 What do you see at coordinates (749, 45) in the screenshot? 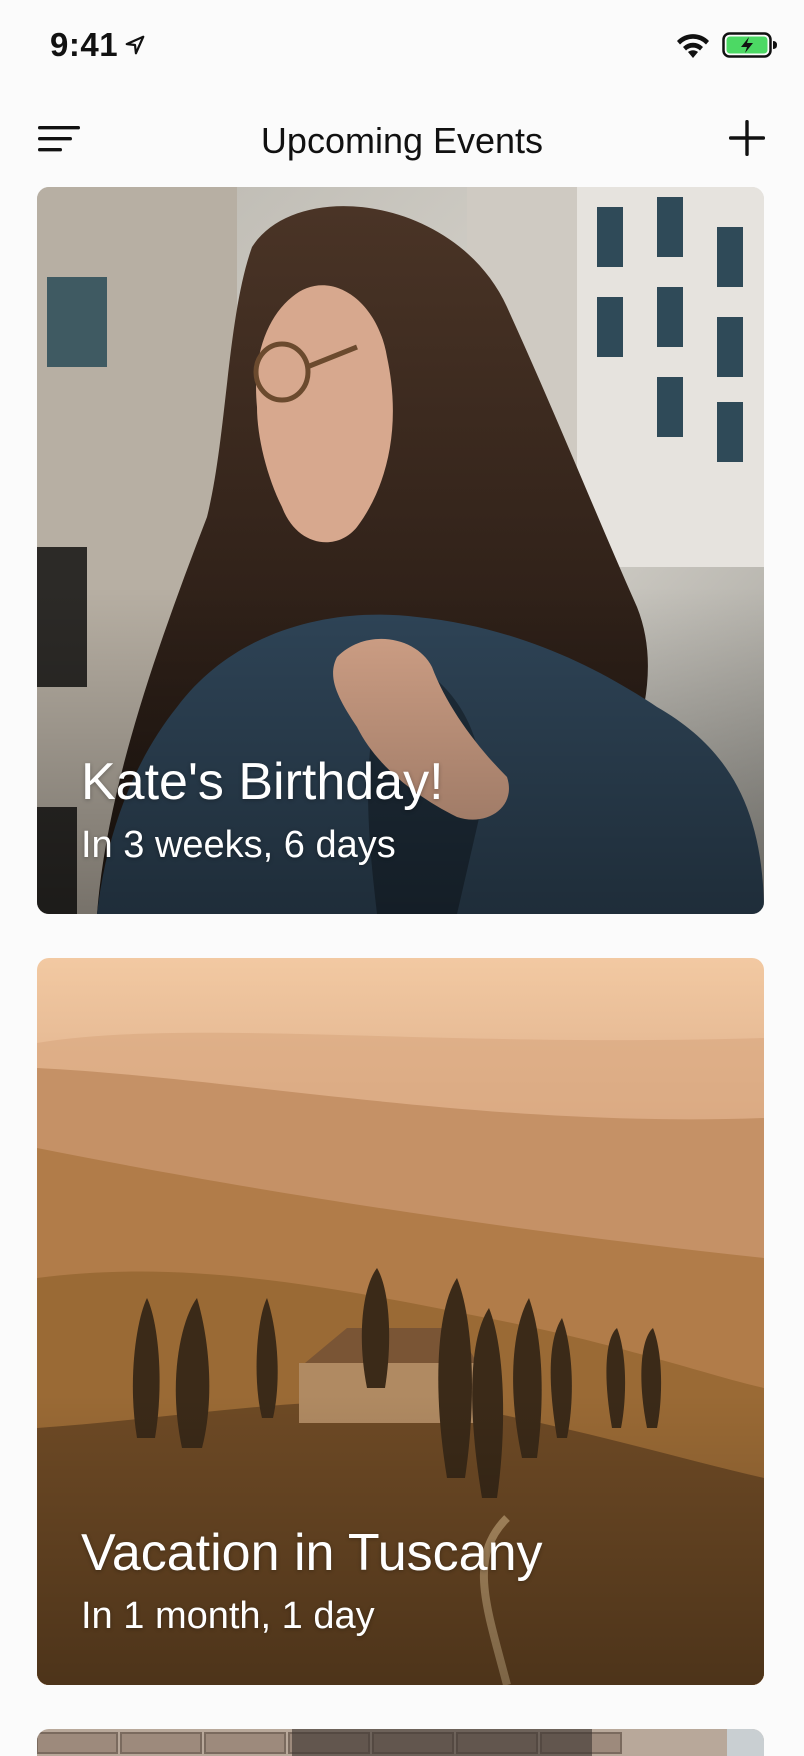
I see `battery-charging-icon` at bounding box center [749, 45].